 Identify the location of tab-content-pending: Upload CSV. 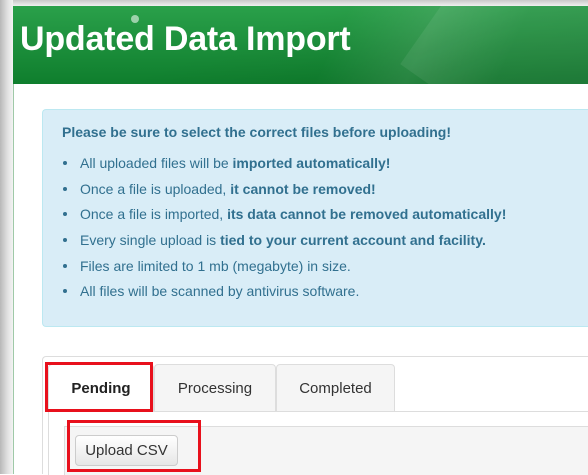
(318, 443).